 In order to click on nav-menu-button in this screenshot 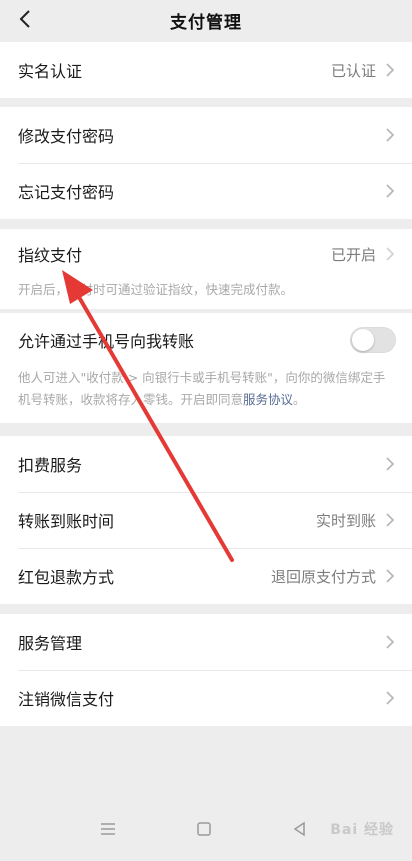, I will do `click(108, 829)`.